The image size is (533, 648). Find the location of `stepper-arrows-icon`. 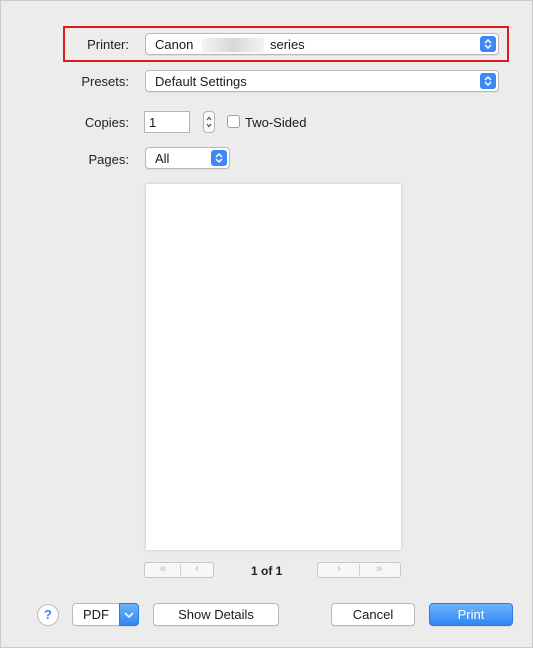

stepper-arrows-icon is located at coordinates (209, 122).